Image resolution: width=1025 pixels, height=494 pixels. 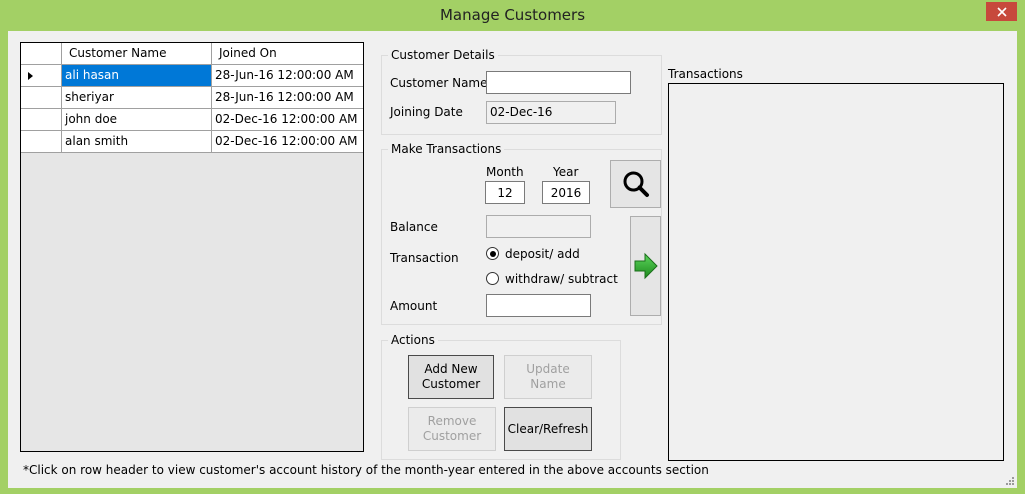 What do you see at coordinates (446, 149) in the screenshot?
I see `make-transactions-legend: Make Transactions` at bounding box center [446, 149].